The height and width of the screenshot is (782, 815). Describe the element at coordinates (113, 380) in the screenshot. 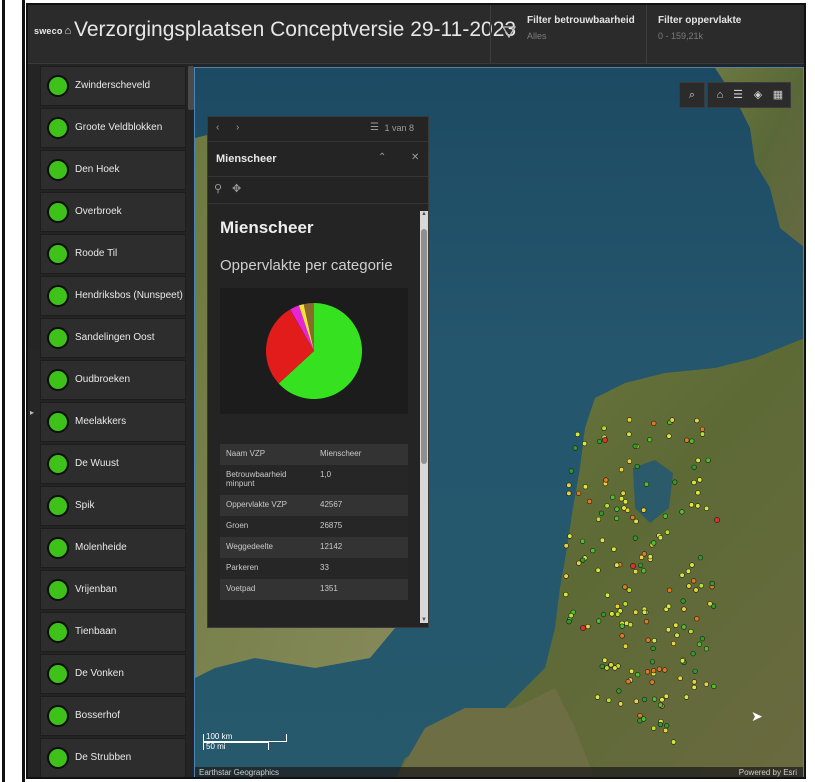

I see `list-item: Oudbroeken` at that location.